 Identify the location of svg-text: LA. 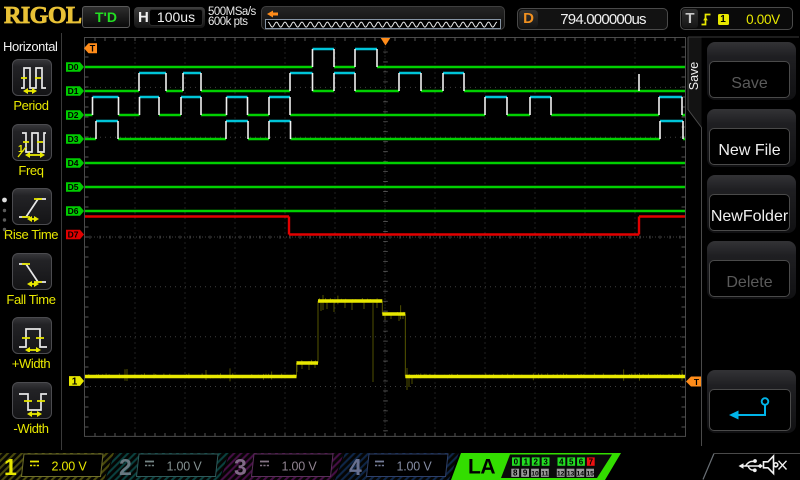
(481, 467).